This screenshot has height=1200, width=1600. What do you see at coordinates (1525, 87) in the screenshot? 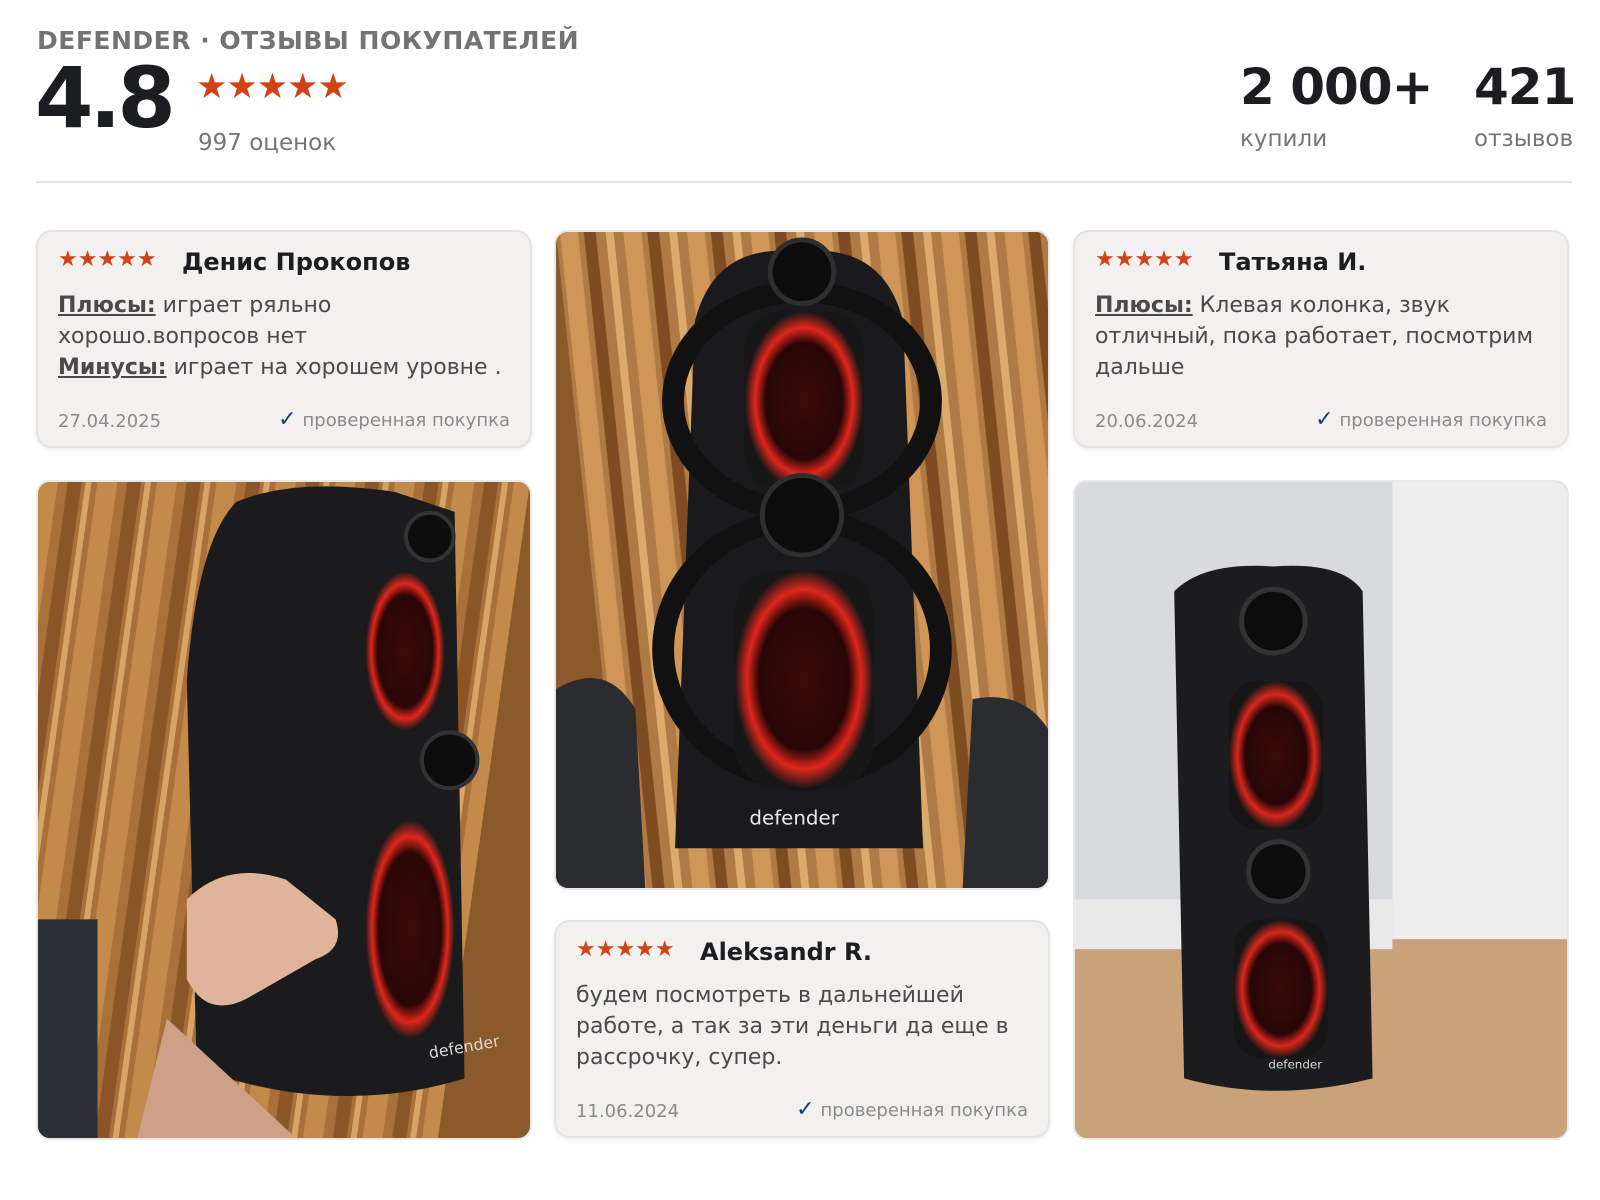
I see `reviews-value: 421` at bounding box center [1525, 87].